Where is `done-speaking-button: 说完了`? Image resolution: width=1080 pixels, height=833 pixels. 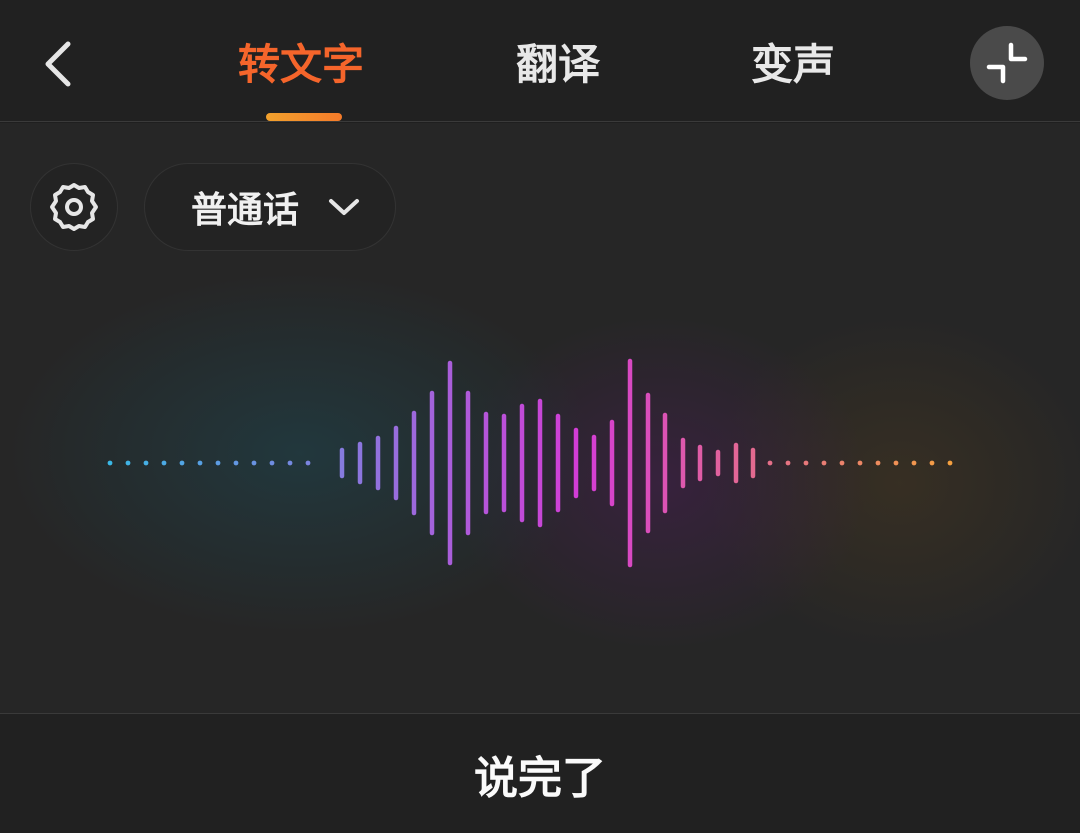 done-speaking-button: 说完了 is located at coordinates (540, 774).